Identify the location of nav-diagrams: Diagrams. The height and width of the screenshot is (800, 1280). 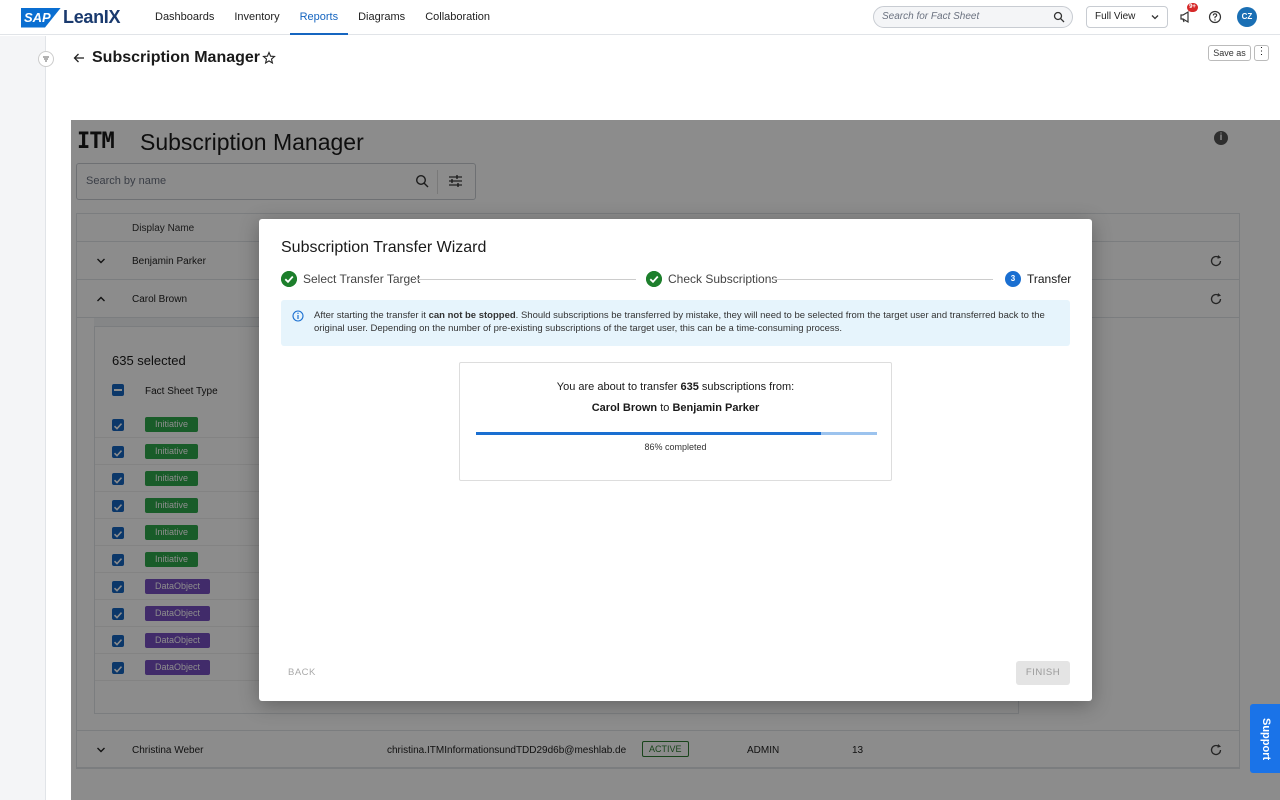
(381, 17).